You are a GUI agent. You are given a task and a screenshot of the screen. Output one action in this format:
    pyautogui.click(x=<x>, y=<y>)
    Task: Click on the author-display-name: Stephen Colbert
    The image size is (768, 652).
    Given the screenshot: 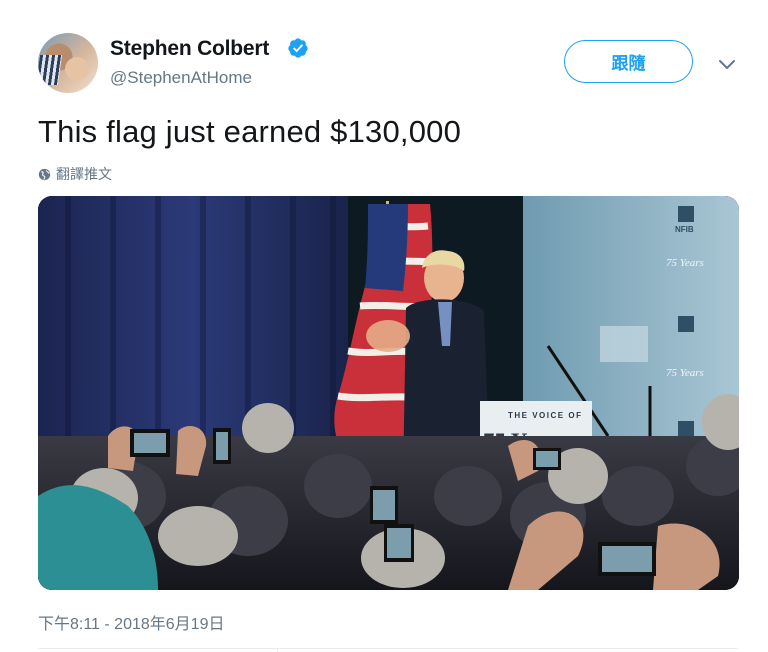 What is the action you would take?
    pyautogui.click(x=189, y=49)
    